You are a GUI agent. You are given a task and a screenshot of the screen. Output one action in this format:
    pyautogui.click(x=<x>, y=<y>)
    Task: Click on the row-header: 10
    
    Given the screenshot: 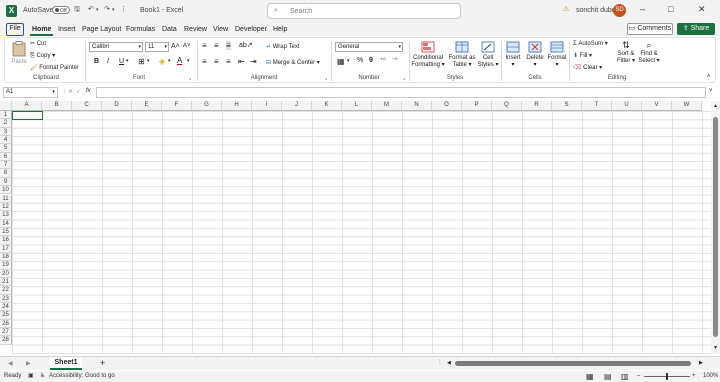 What is the action you would take?
    pyautogui.click(x=6, y=190)
    